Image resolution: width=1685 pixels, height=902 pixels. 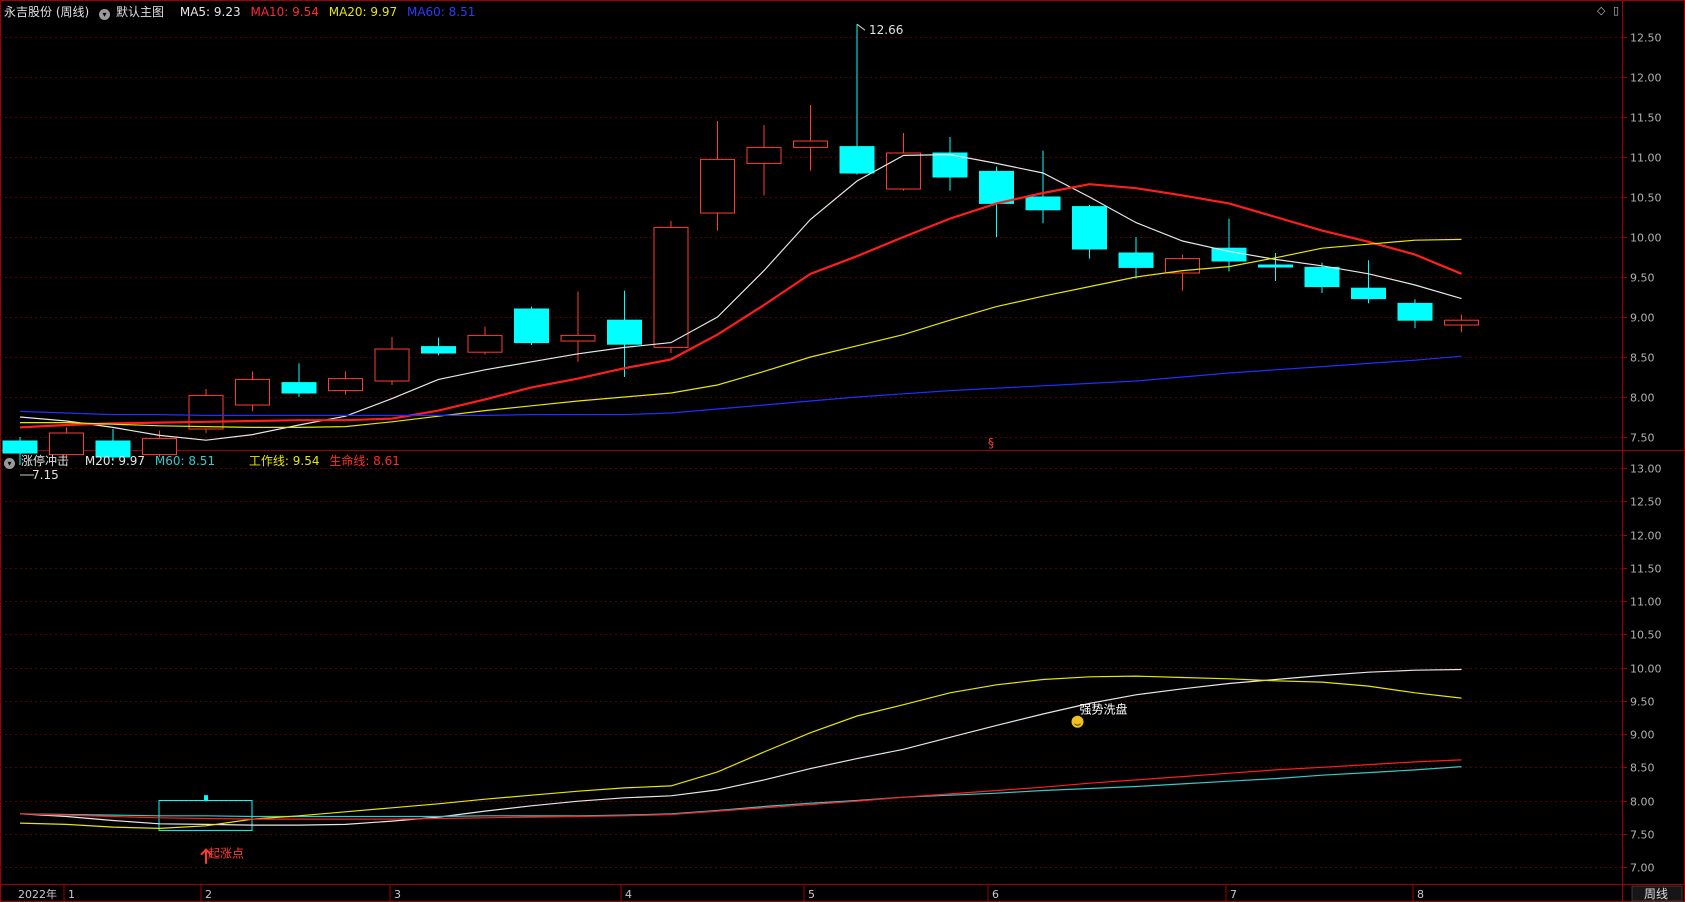 What do you see at coordinates (628, 894) in the screenshot?
I see `date-label: 4` at bounding box center [628, 894].